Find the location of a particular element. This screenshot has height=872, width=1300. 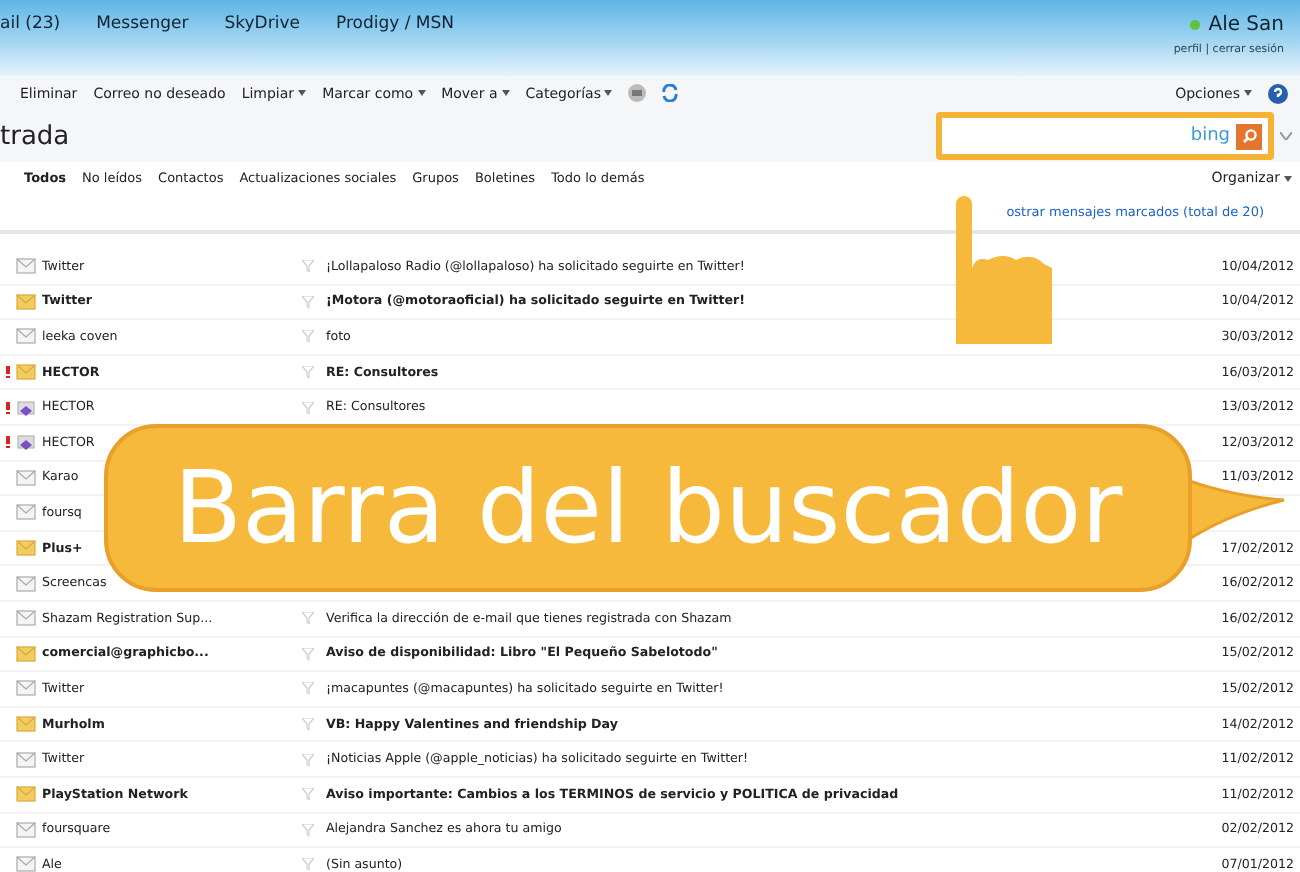

nav-link: ail (23) is located at coordinates (30, 24).